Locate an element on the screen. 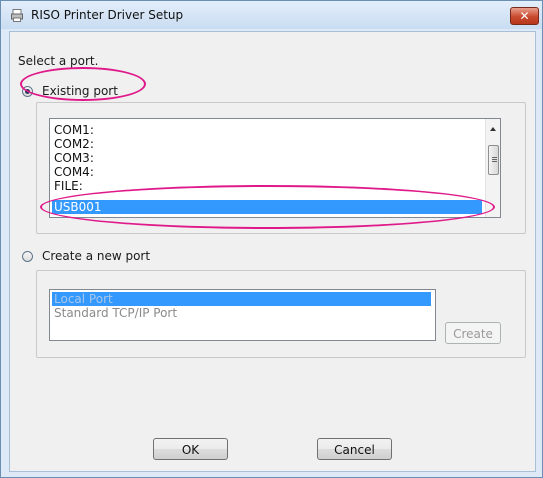 This screenshot has width=543, height=478. create-button: Create is located at coordinates (473, 333).